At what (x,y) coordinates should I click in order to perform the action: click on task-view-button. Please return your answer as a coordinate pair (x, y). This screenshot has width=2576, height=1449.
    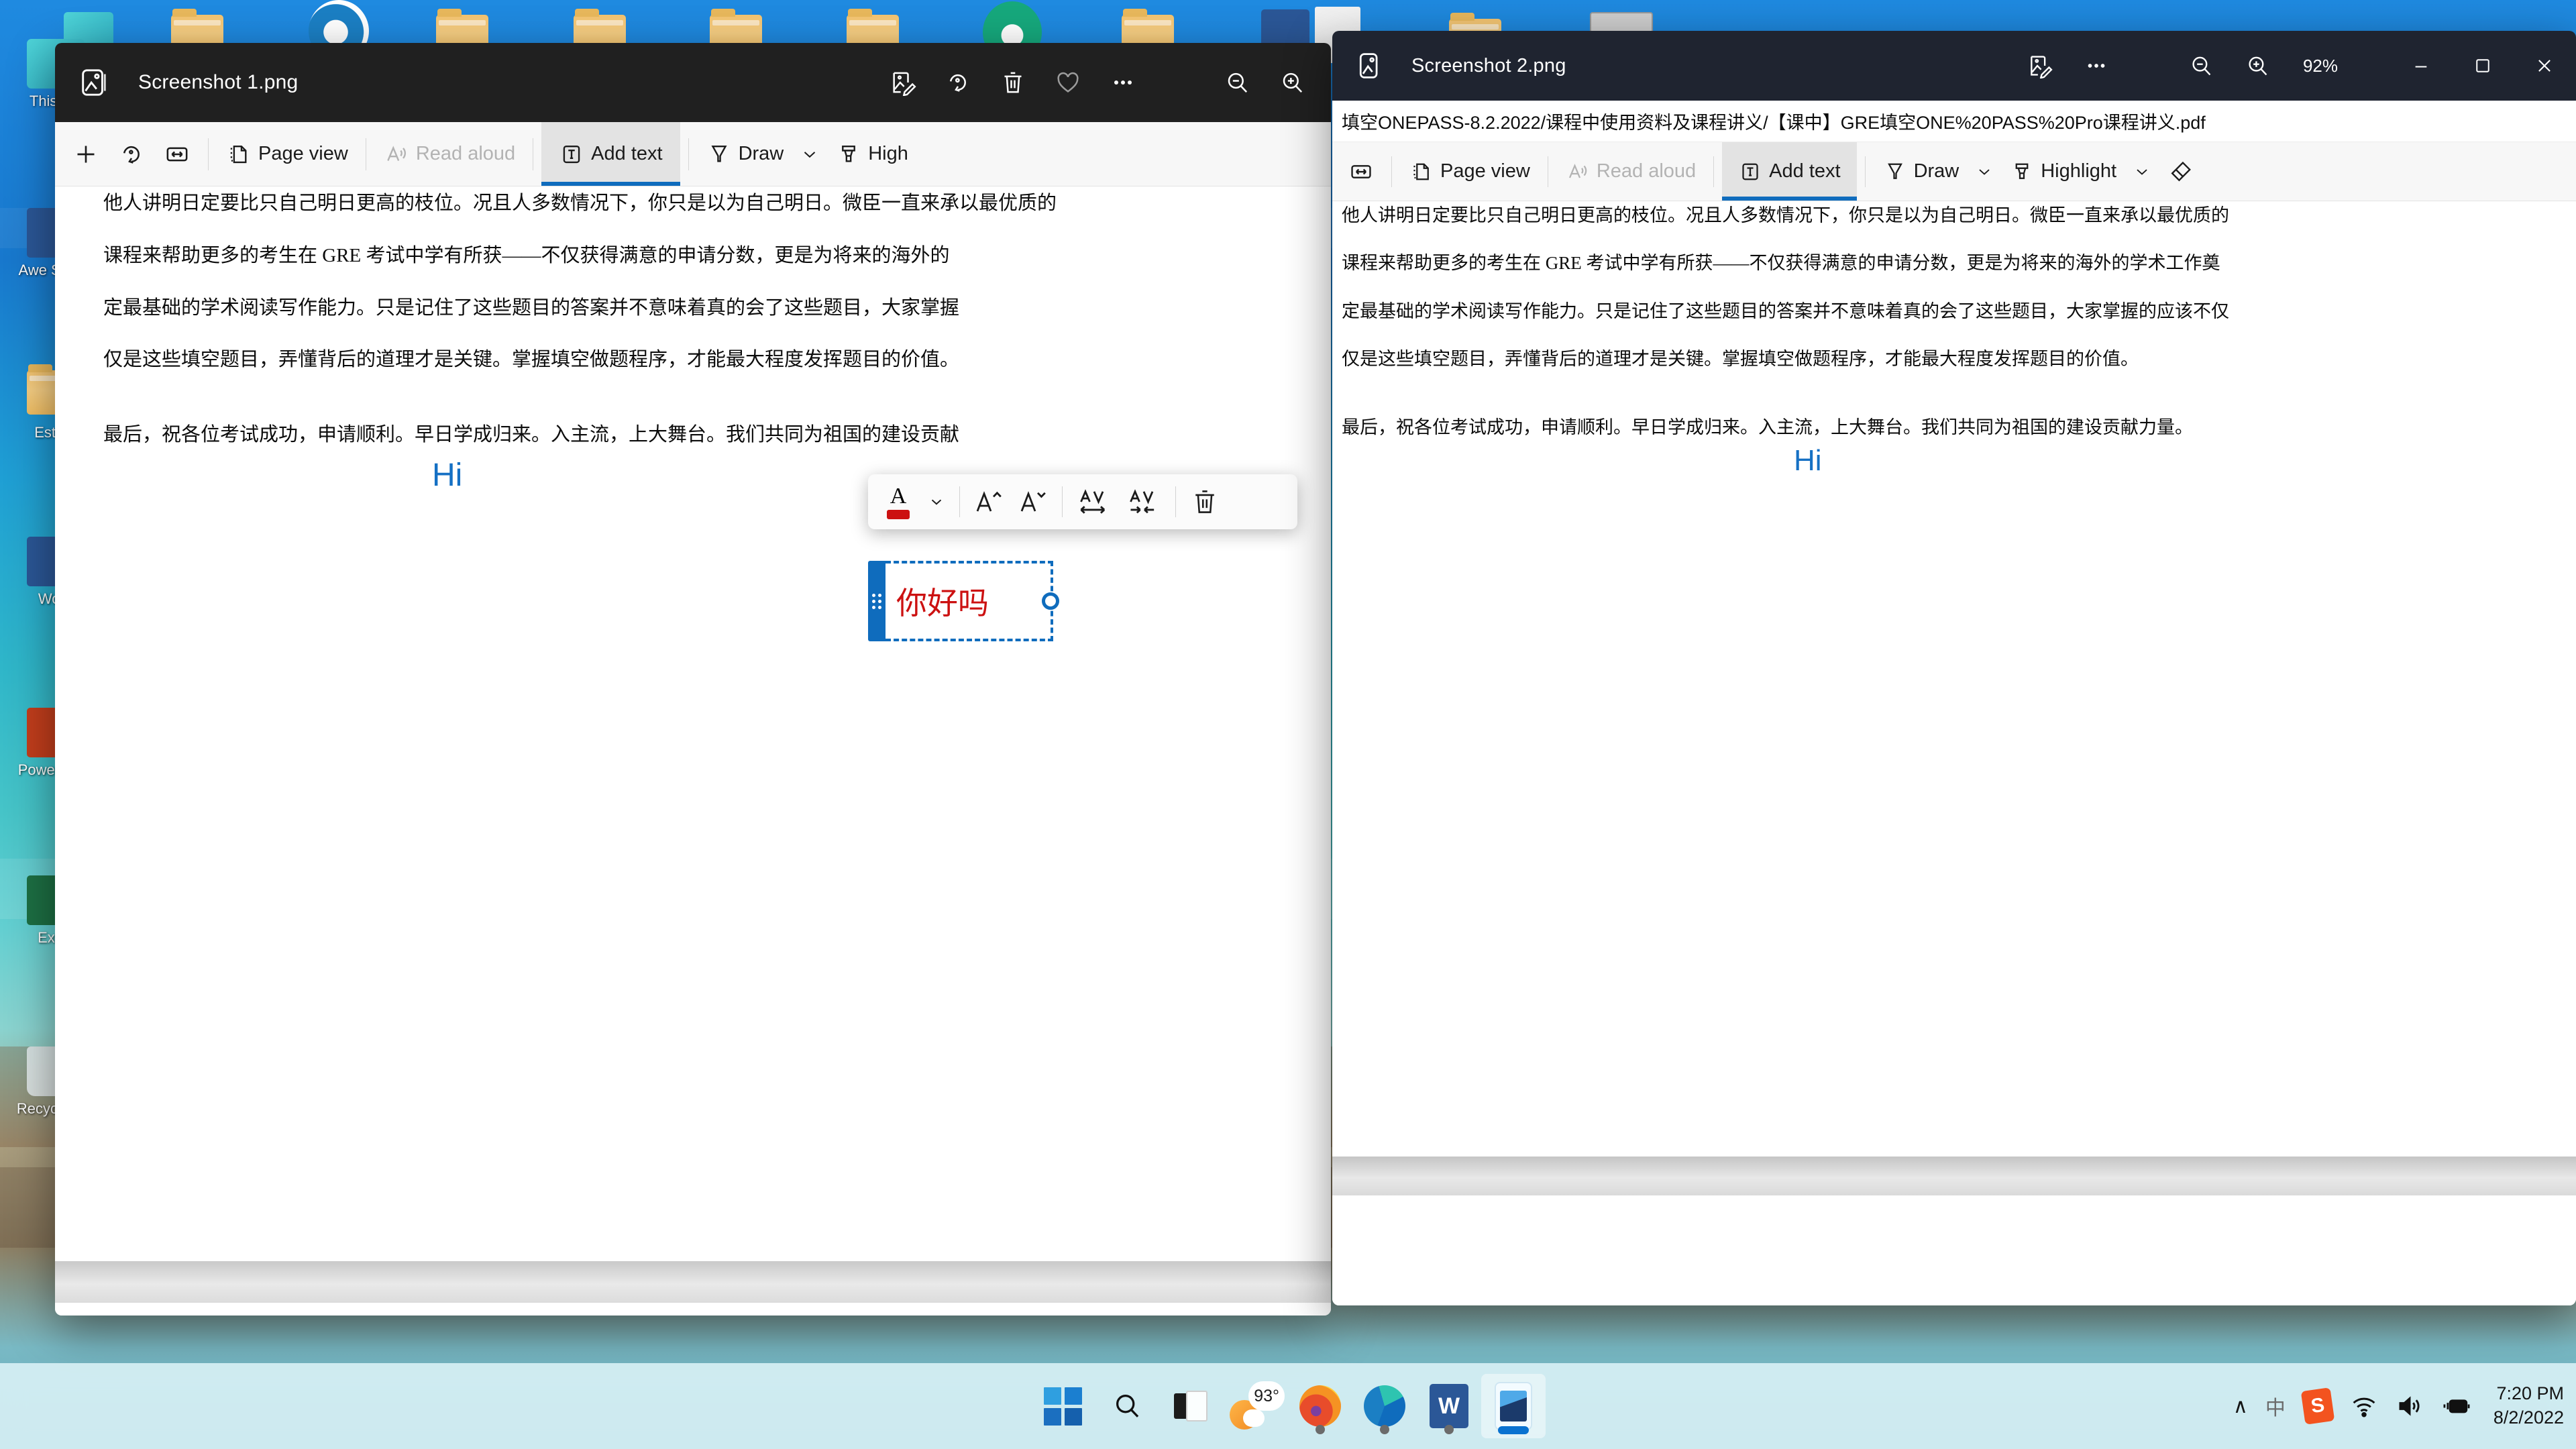
    Looking at the image, I should click on (1191, 1406).